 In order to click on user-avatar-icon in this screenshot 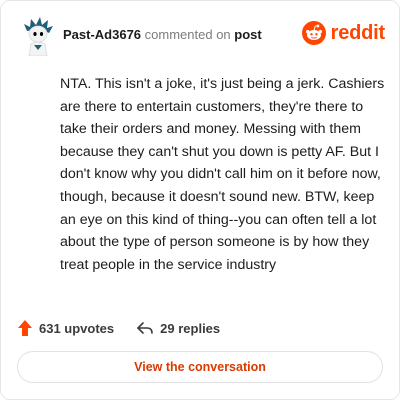, I will do `click(38, 36)`.